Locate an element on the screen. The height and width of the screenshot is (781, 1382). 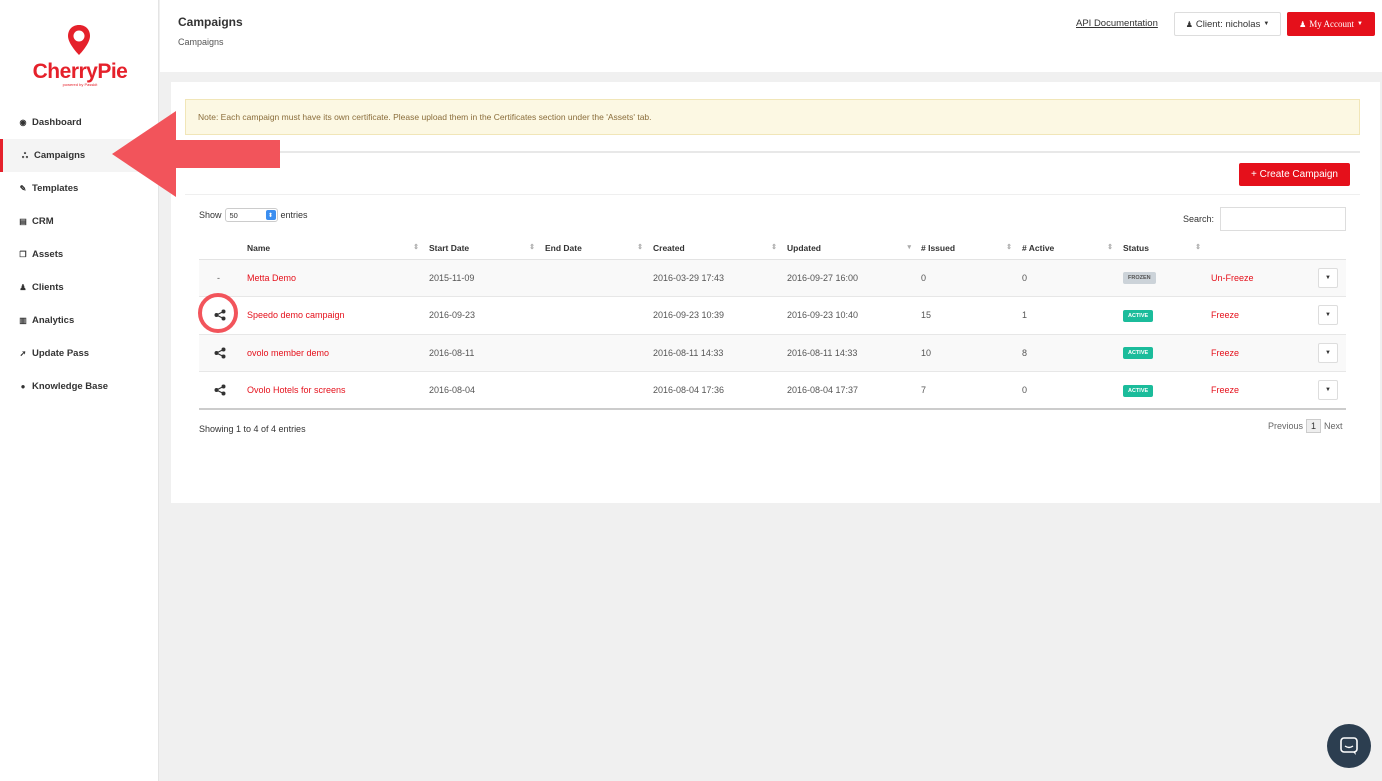
start-date-cell: 2016-08-11 is located at coordinates (487, 353).